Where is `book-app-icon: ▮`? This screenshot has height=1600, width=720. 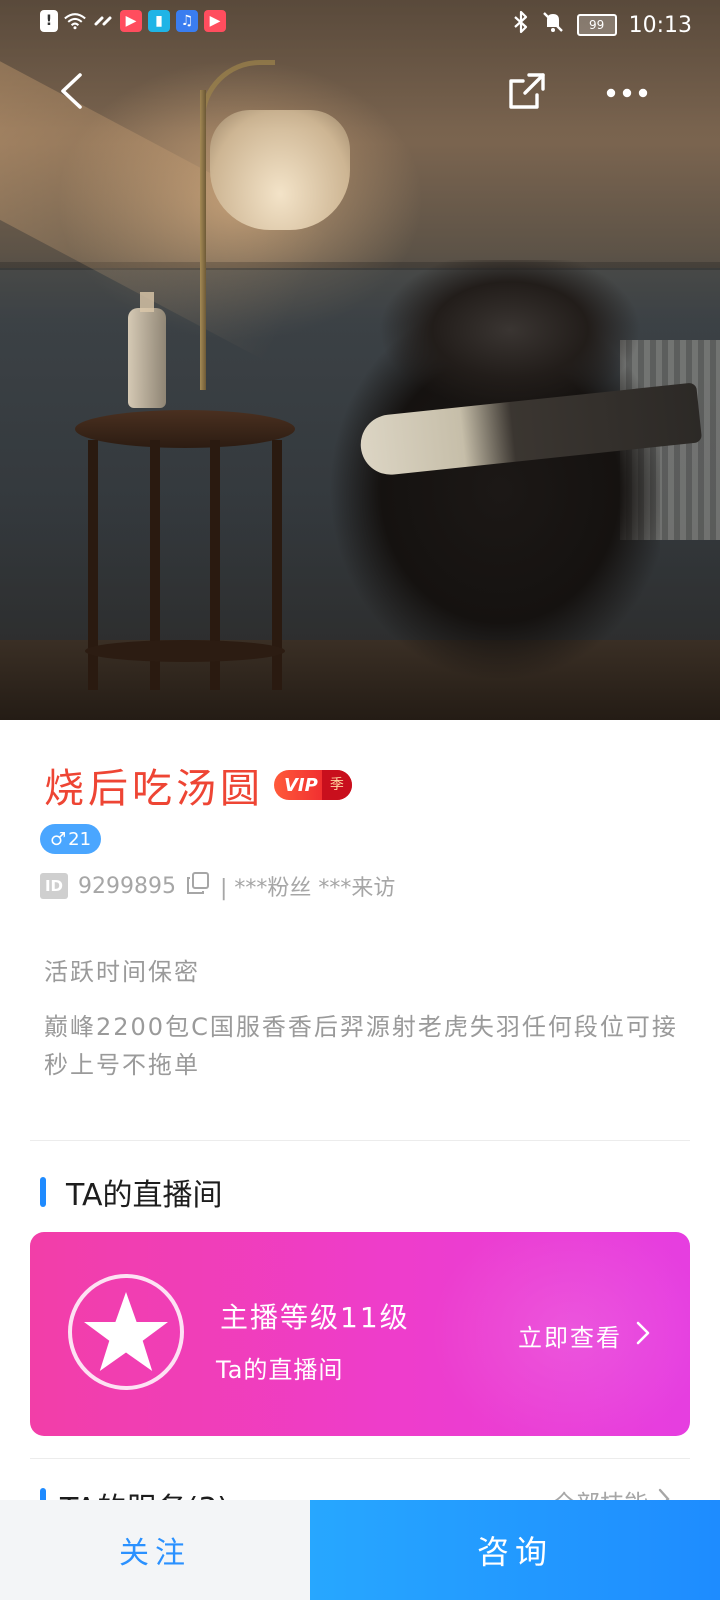 book-app-icon: ▮ is located at coordinates (159, 21).